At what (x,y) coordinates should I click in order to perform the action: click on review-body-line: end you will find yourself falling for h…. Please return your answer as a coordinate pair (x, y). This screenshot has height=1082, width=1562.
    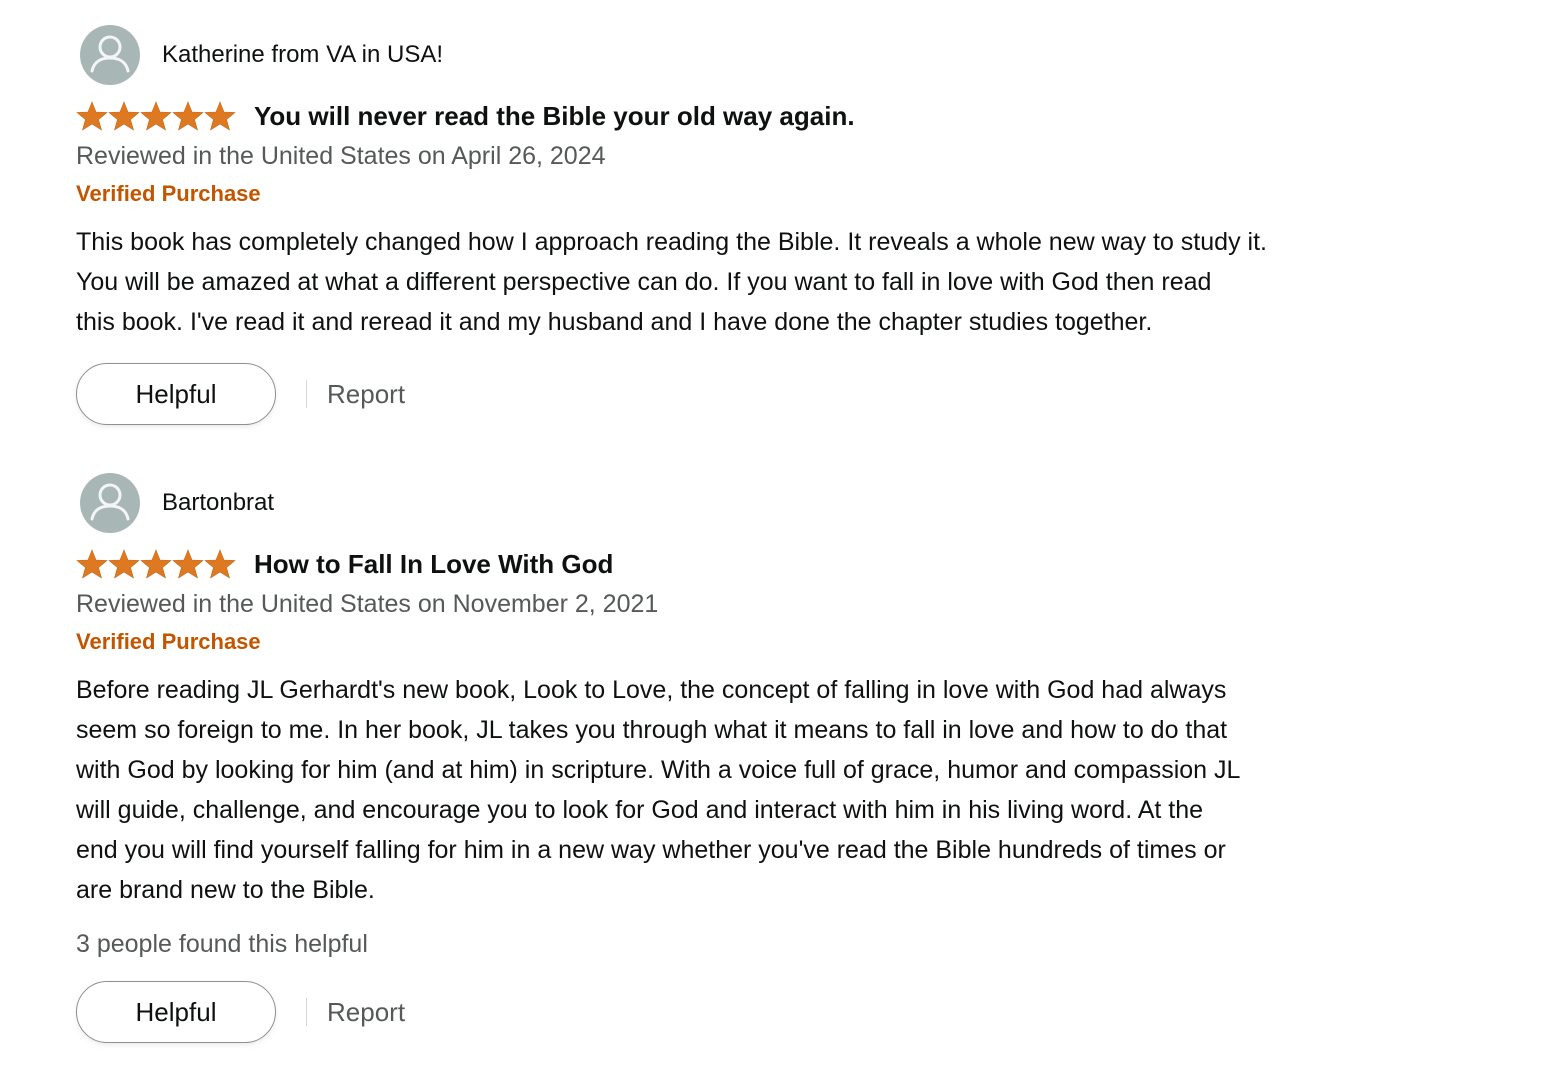
    Looking at the image, I should click on (651, 850).